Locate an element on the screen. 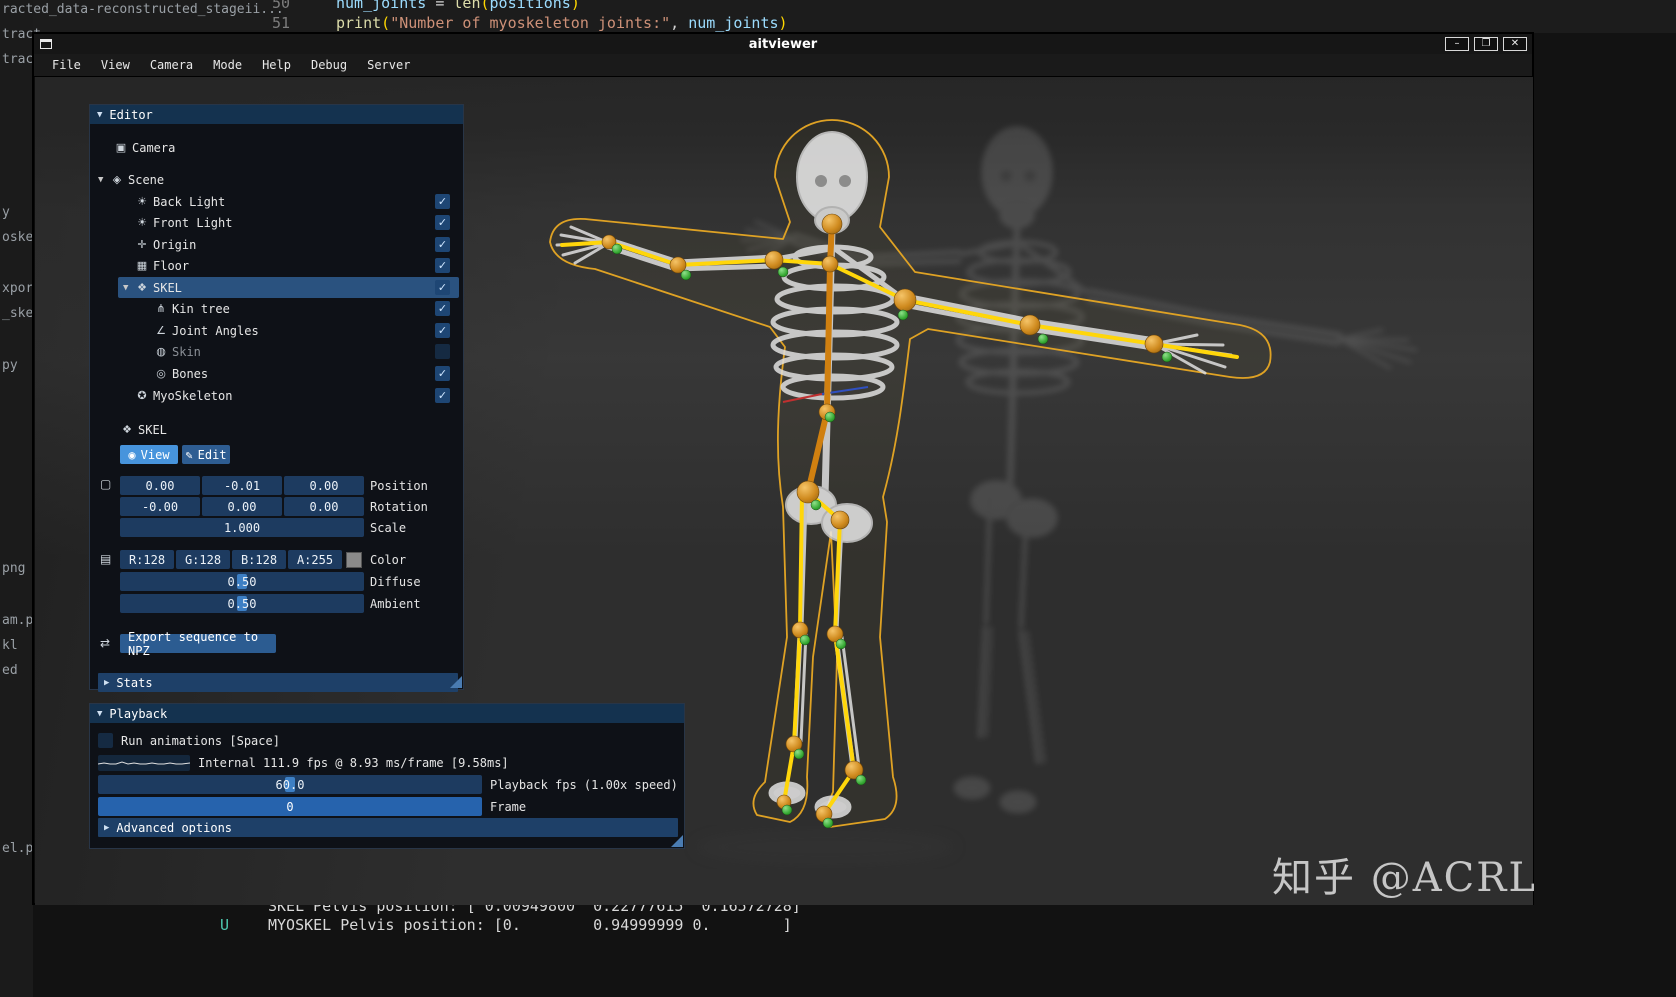  menu-camera: Camera is located at coordinates (171, 65).